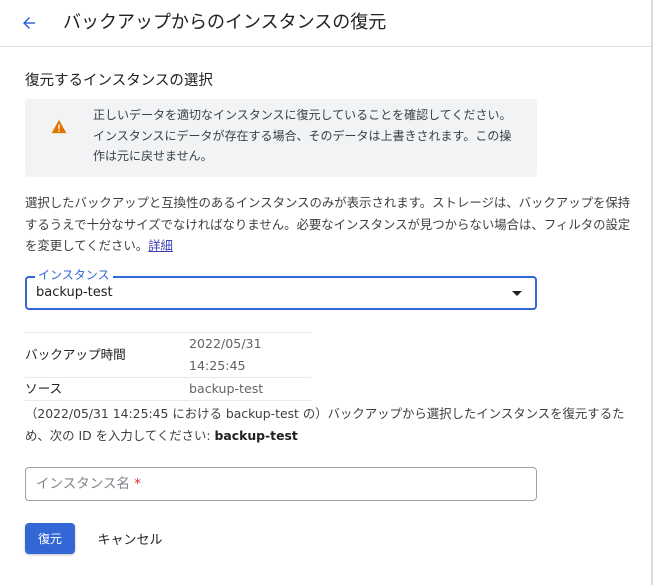 Image resolution: width=653 pixels, height=585 pixels. I want to click on source-value: backup-test, so click(250, 389).